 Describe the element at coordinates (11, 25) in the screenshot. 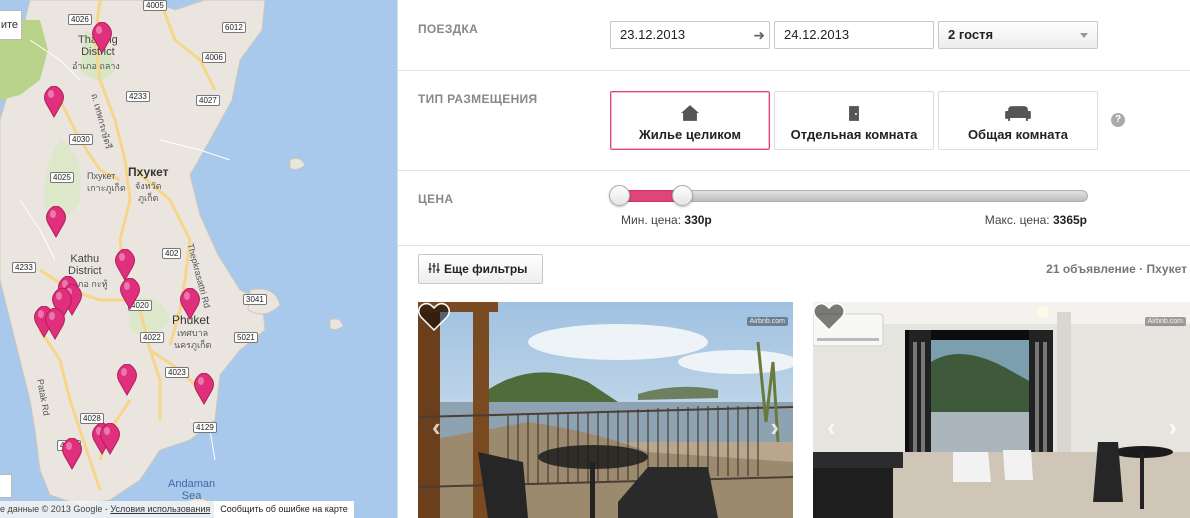

I see `map-side-button: ите` at that location.